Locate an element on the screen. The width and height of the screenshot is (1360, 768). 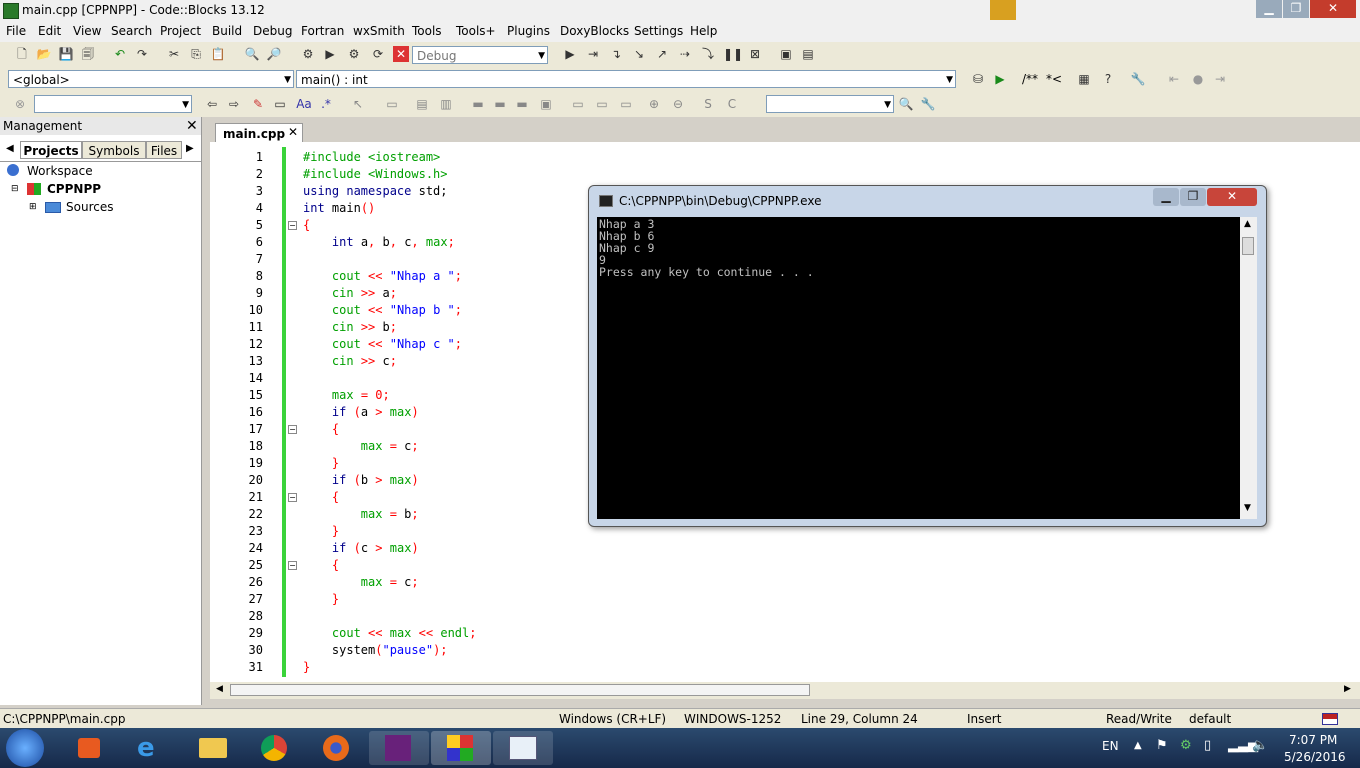
save-all-icon: 🗐 is located at coordinates (88, 54).